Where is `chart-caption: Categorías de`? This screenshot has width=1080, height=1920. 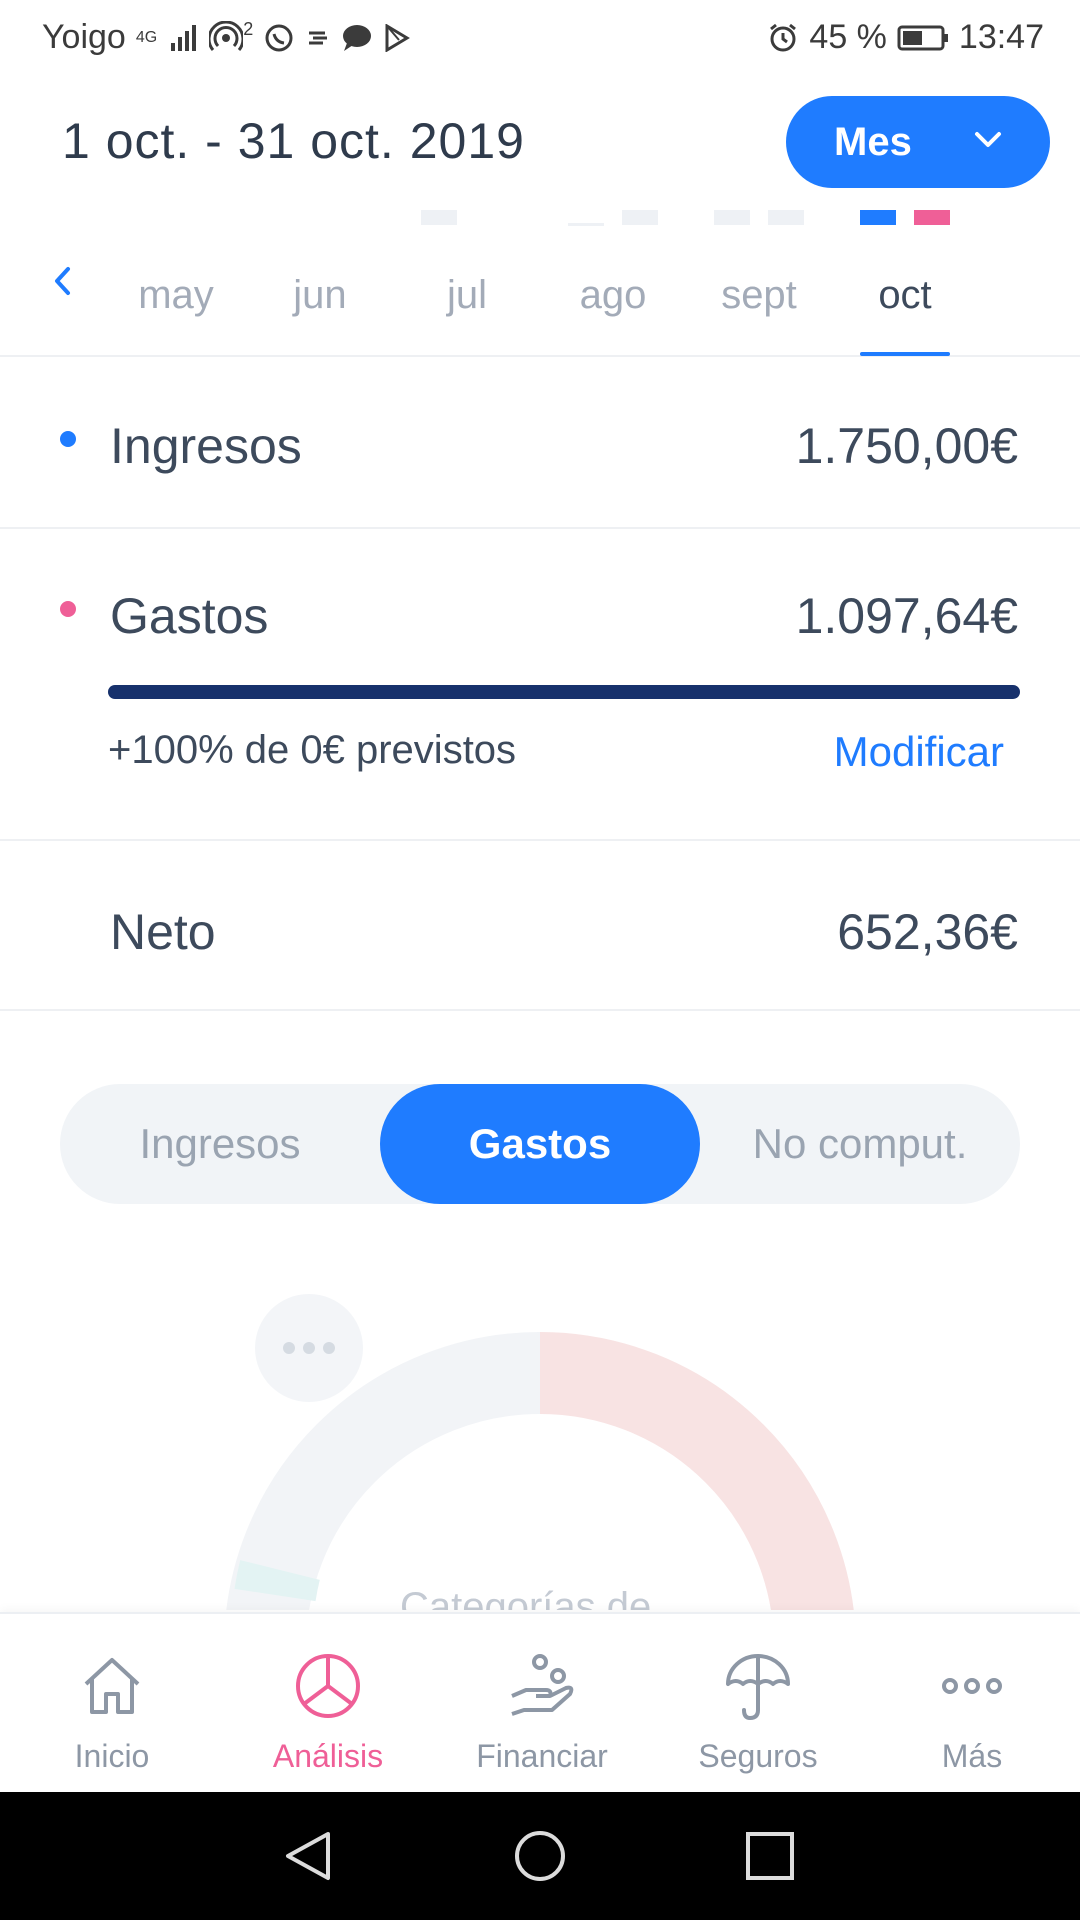
chart-caption: Categorías de is located at coordinates (526, 1597).